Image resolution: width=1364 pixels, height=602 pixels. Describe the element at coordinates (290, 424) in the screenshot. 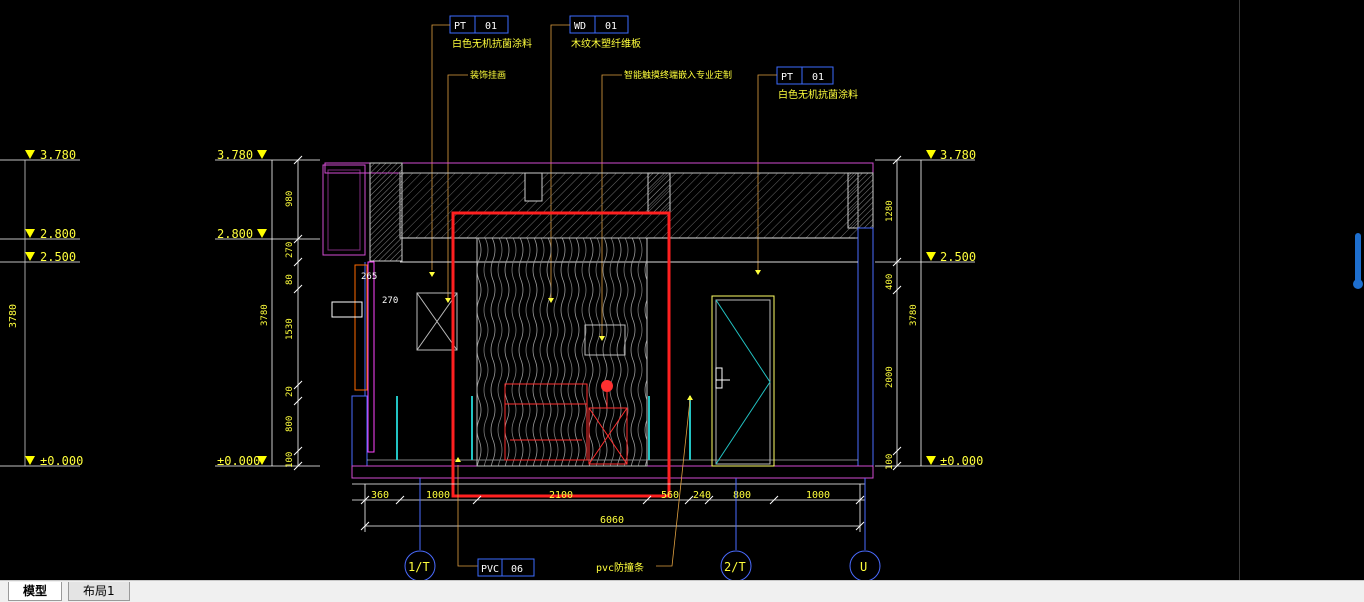

I see `dim-label: 800` at that location.